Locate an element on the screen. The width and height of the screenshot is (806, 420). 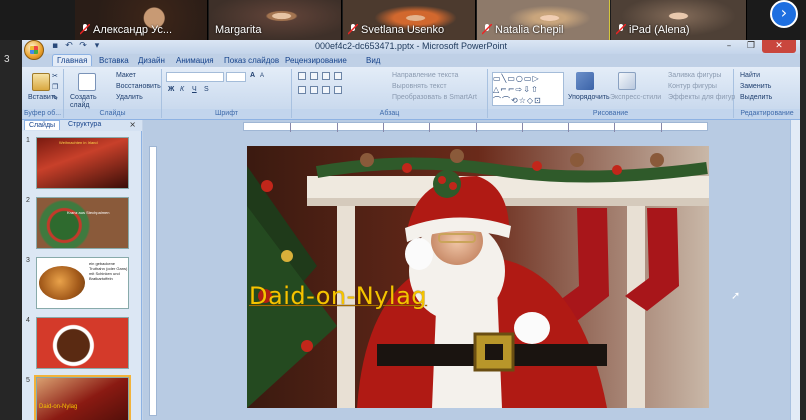
minimize-button: – is located at coordinates (729, 46).